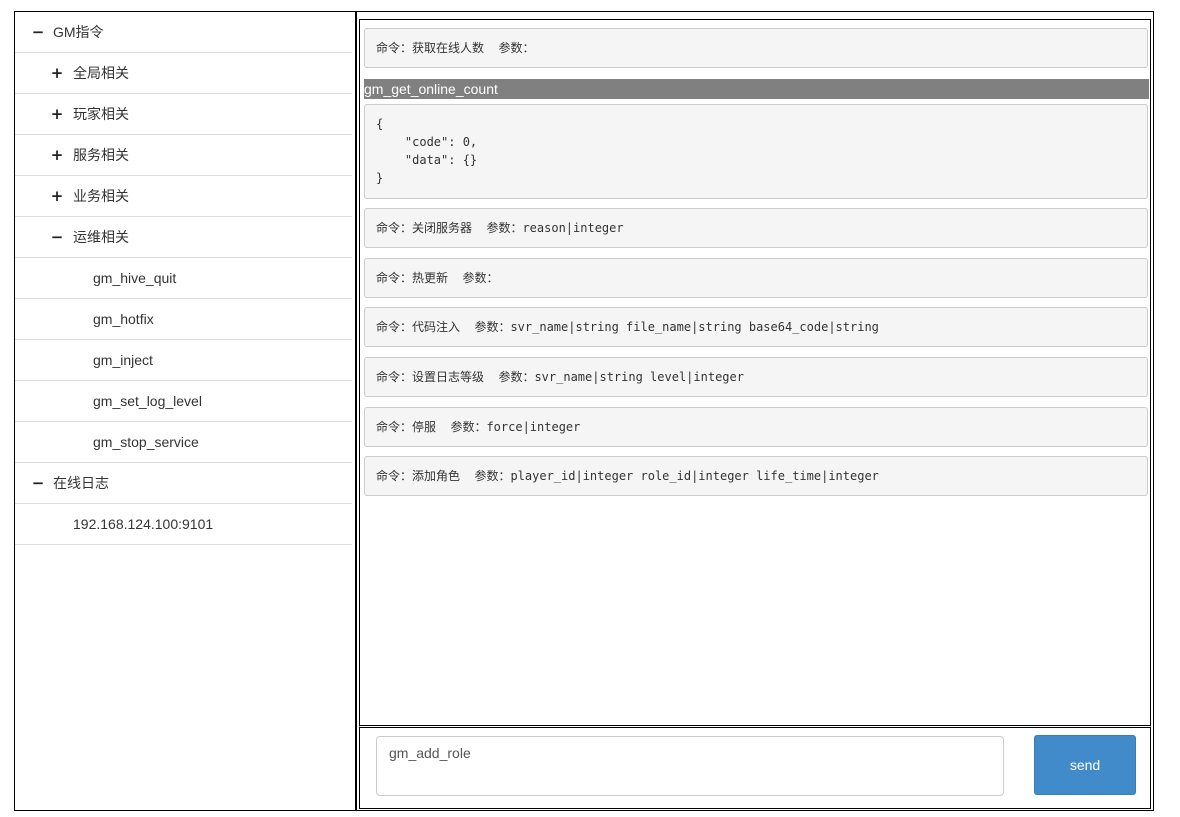  I want to click on command-entry: 命令：关闭服务器 参数：reason|integer, so click(756, 228).